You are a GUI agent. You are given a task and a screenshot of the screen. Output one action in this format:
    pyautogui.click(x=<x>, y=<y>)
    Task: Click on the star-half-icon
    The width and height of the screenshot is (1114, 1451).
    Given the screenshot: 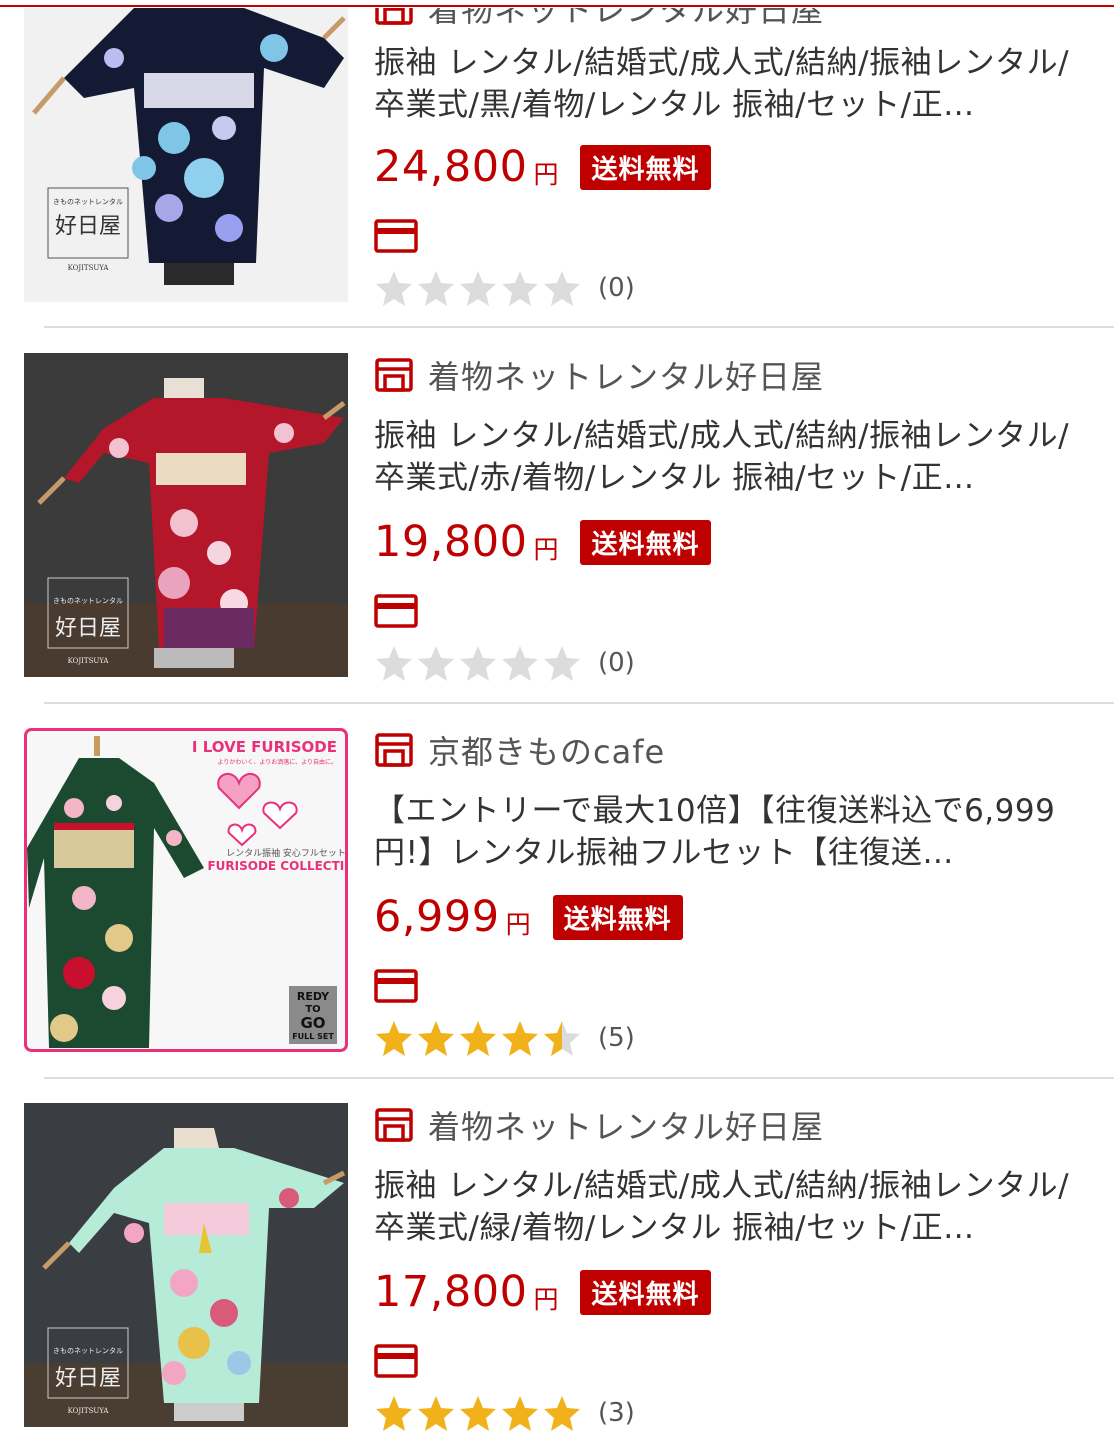 What is the action you would take?
    pyautogui.click(x=562, y=1038)
    